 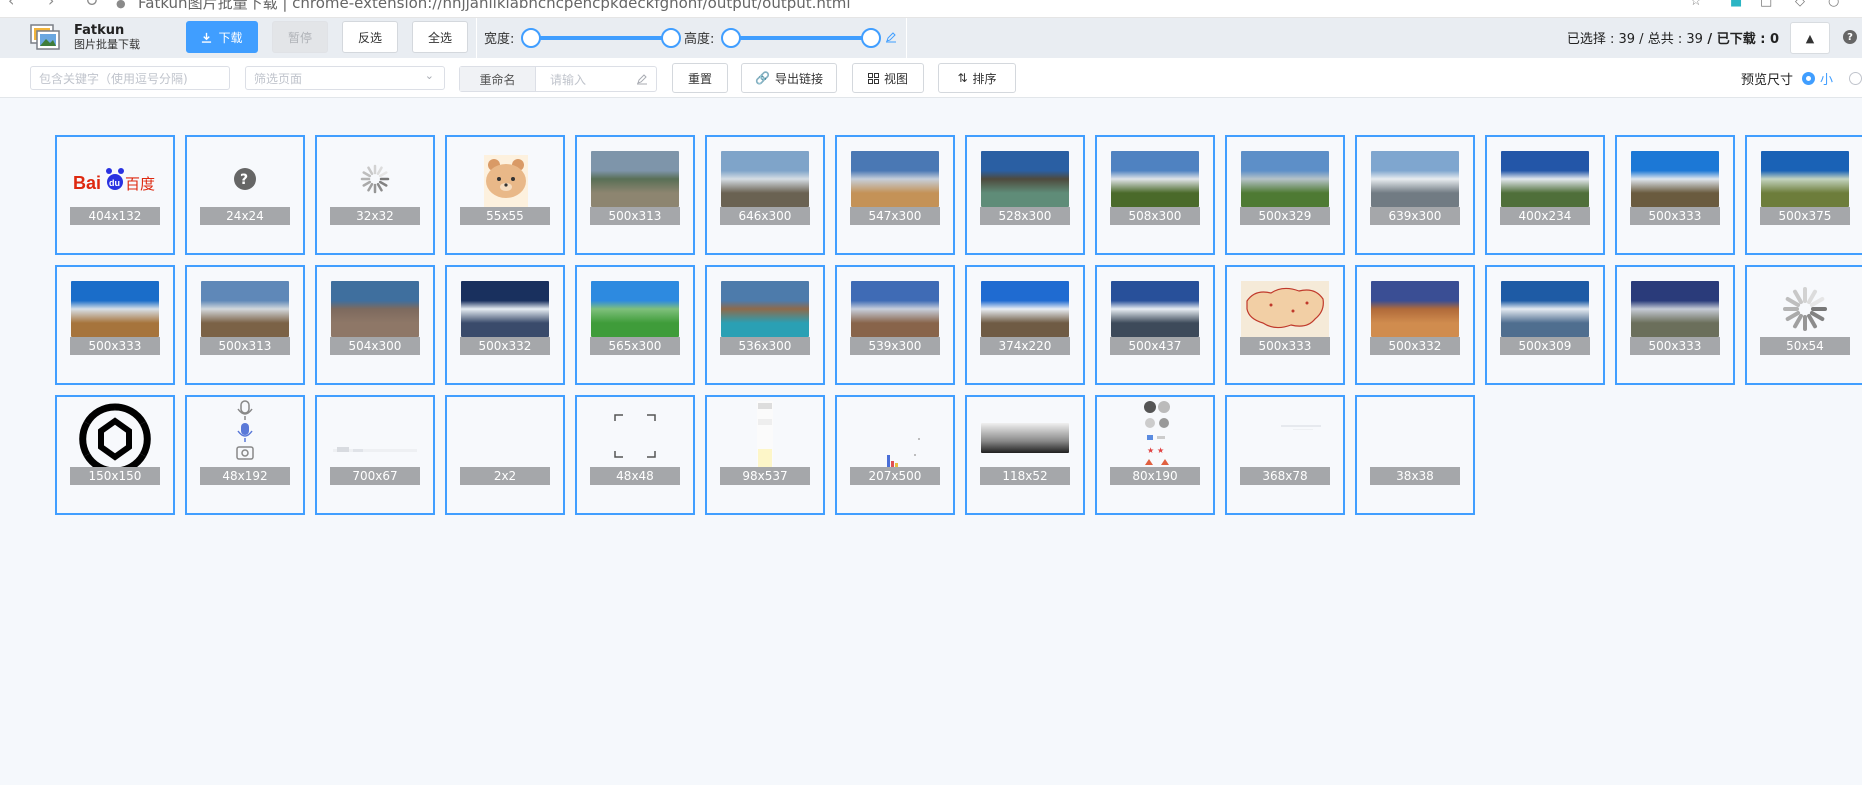 I want to click on svg-text: Bai, so click(x=87, y=183).